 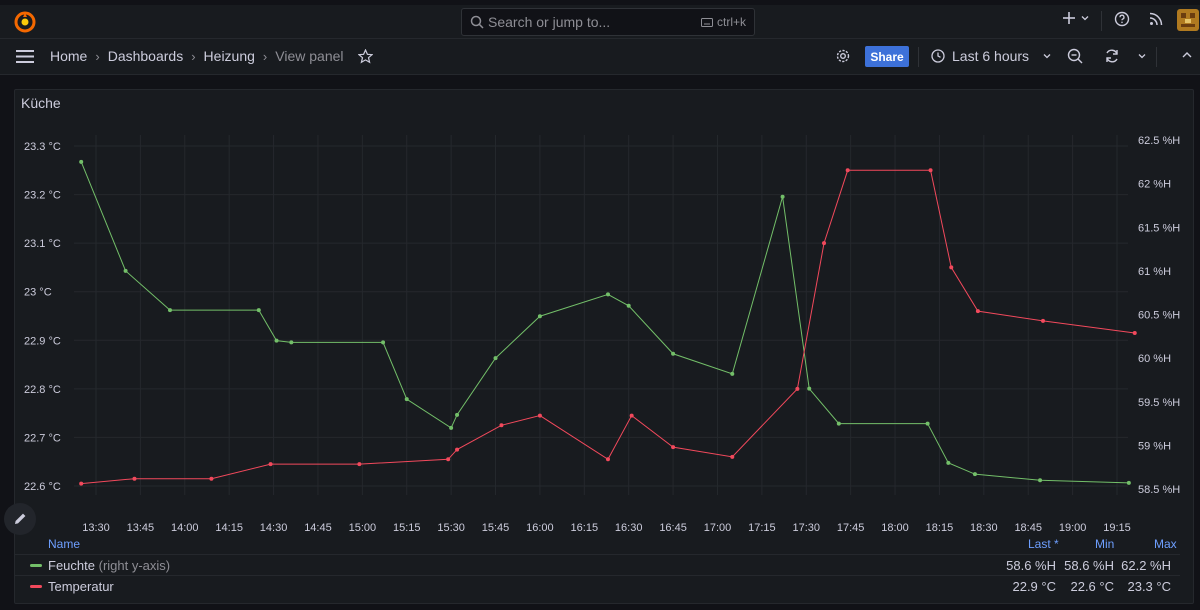 I want to click on y-right-tick-label: 60.5 %H, so click(x=1159, y=316).